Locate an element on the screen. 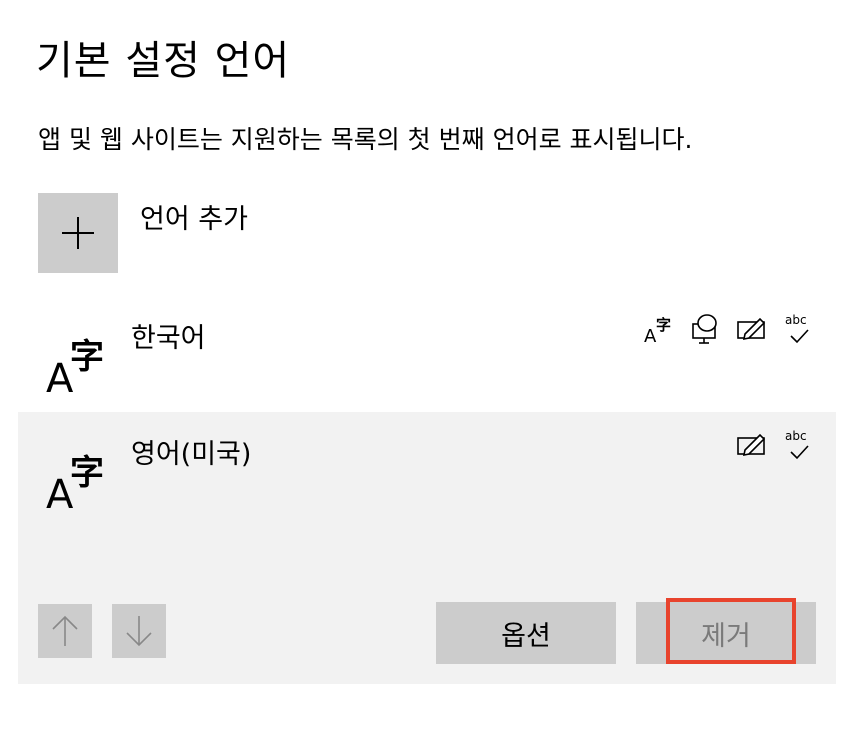 The image size is (856, 734). add-language-label: 언어 추가 is located at coordinates (194, 235).